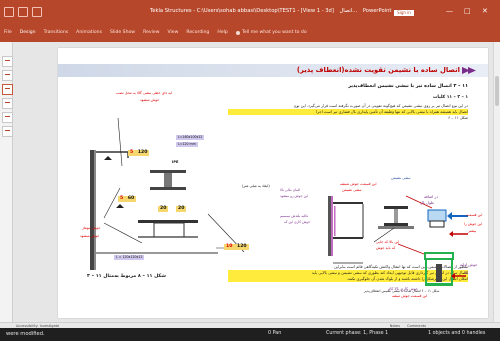  I want to click on units-note: (ابعاد به میلی متر), so click(256, 186).